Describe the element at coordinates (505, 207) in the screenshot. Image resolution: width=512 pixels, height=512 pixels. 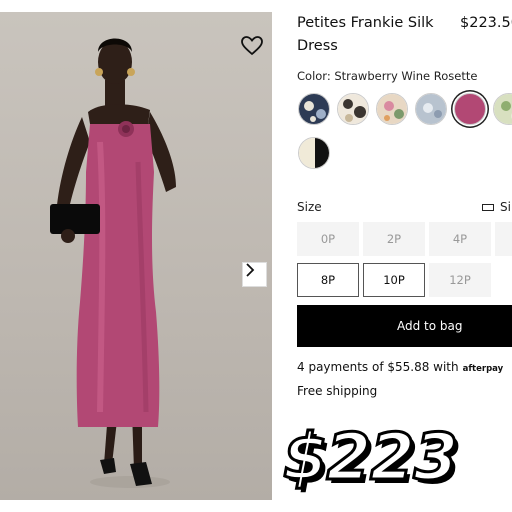
I see `size-guide-label: Si` at that location.